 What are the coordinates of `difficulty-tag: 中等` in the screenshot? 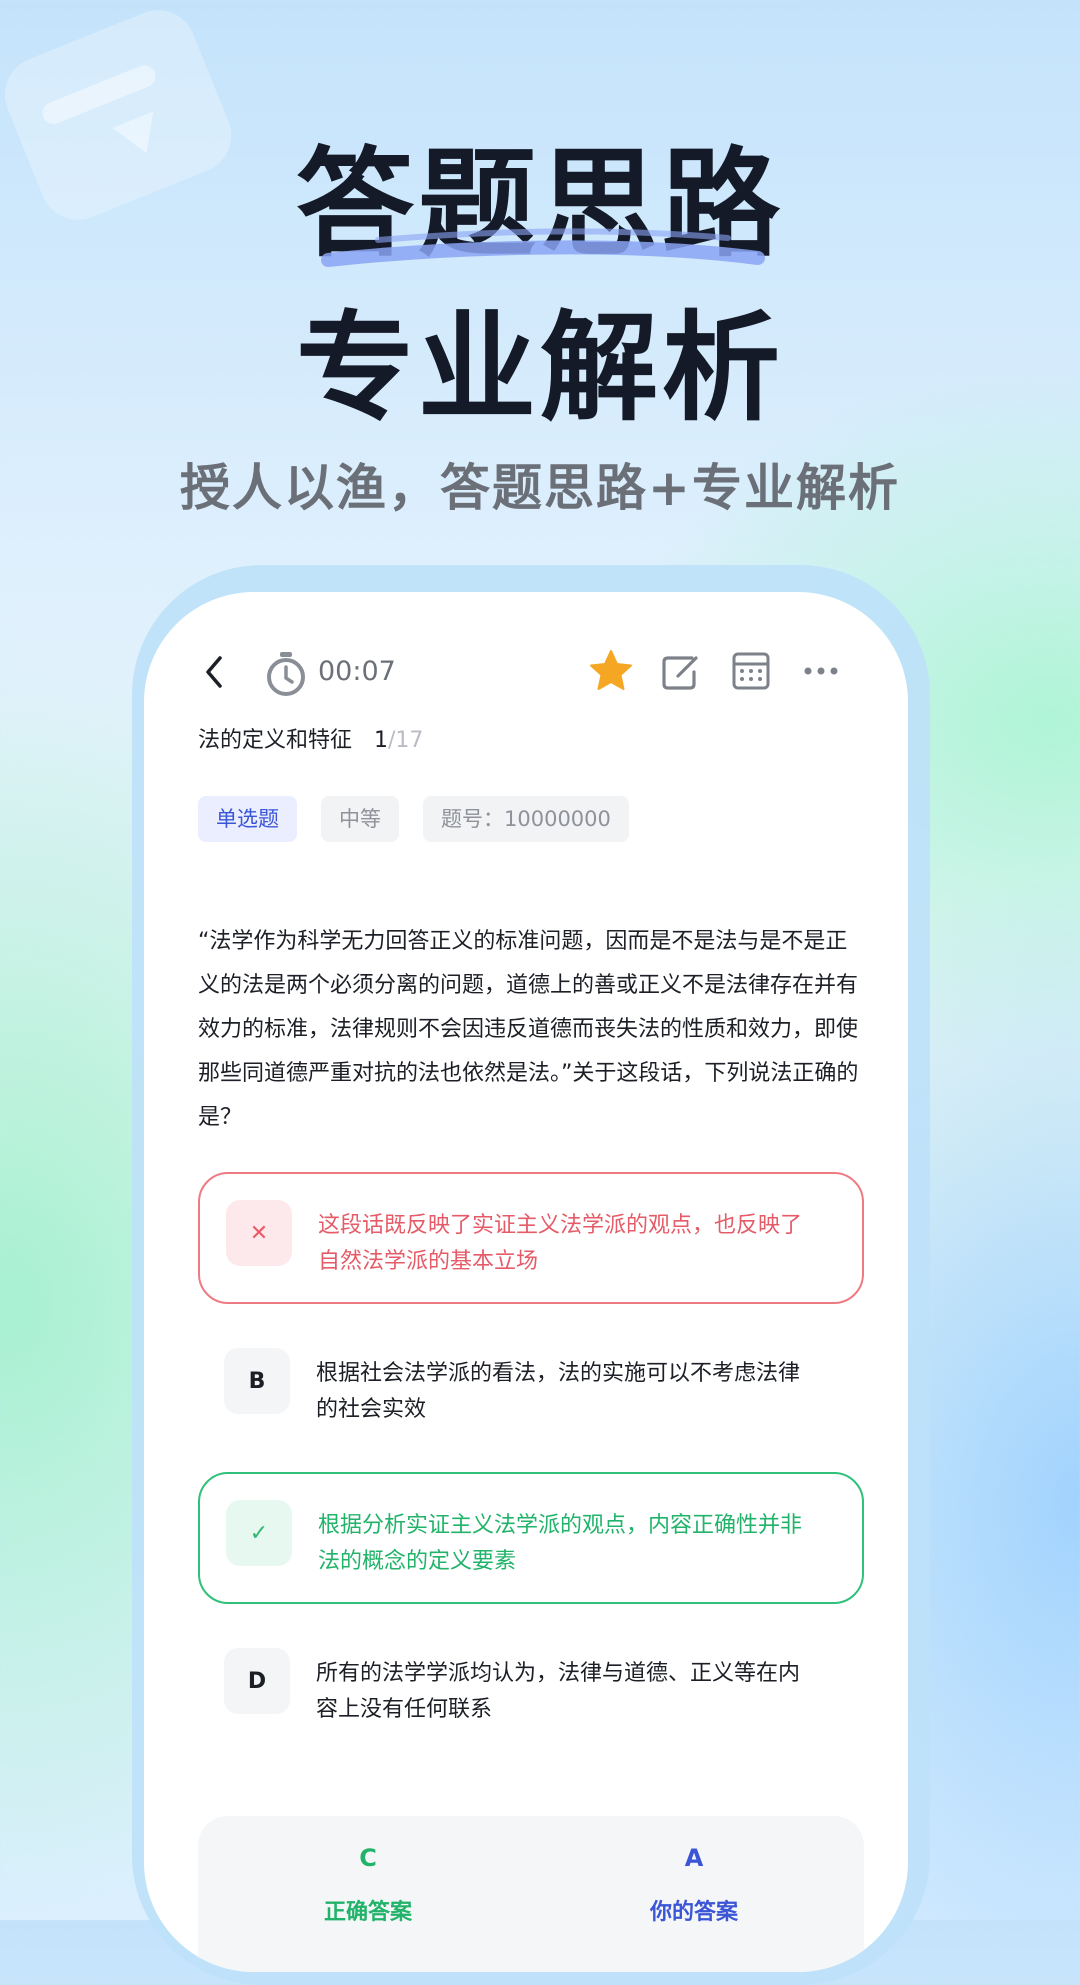 It's located at (360, 819).